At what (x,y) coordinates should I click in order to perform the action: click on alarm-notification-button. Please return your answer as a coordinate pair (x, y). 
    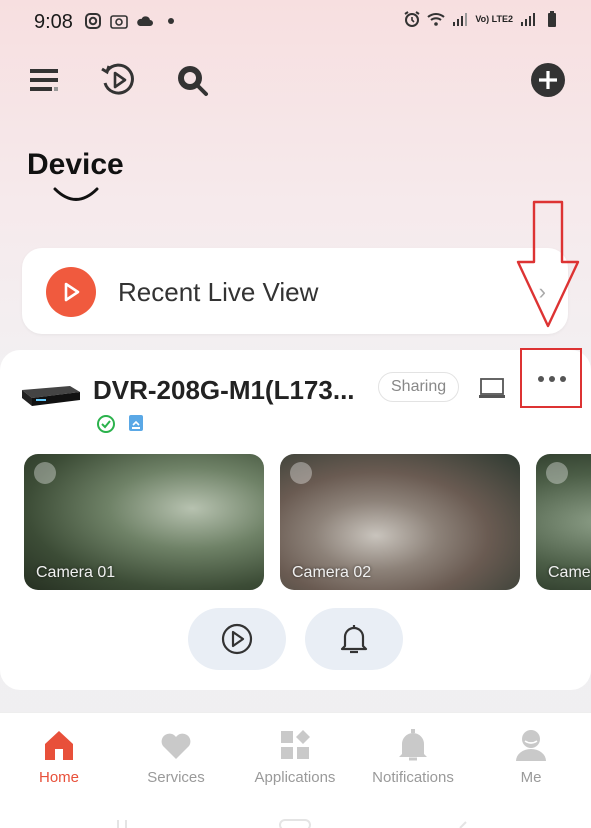
    Looking at the image, I should click on (354, 639).